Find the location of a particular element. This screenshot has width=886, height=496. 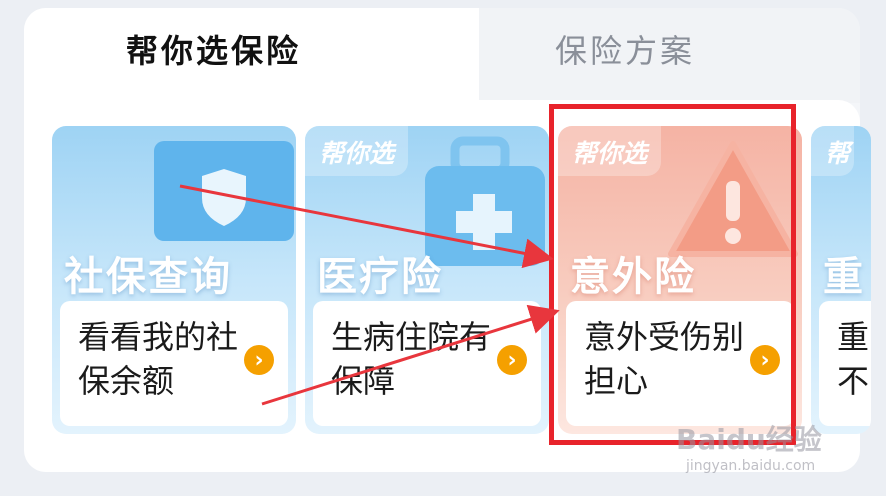

watermark-logo: Baidu经验 is located at coordinates (749, 439).